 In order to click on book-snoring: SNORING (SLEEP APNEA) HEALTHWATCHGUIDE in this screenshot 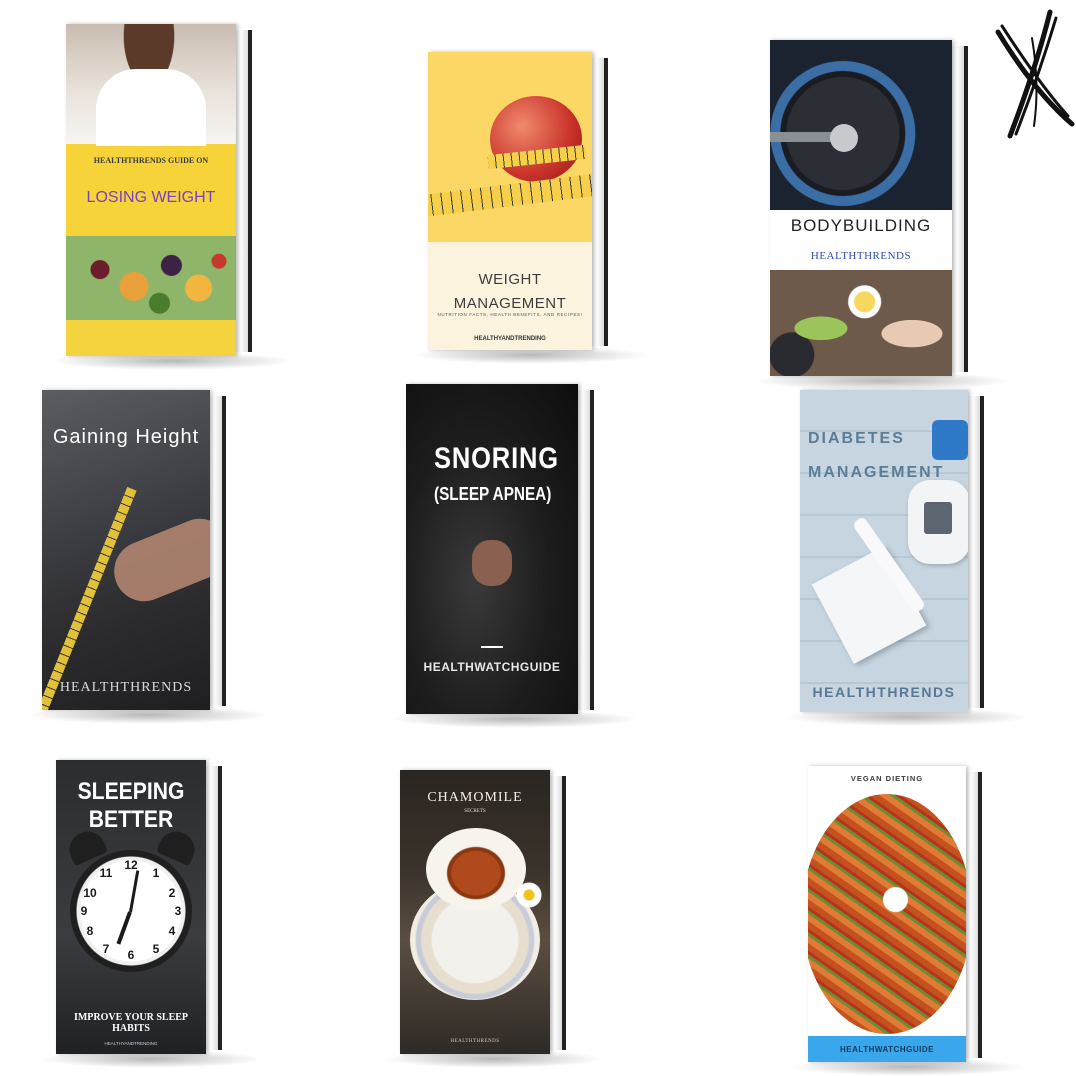, I will do `click(515, 556)`.